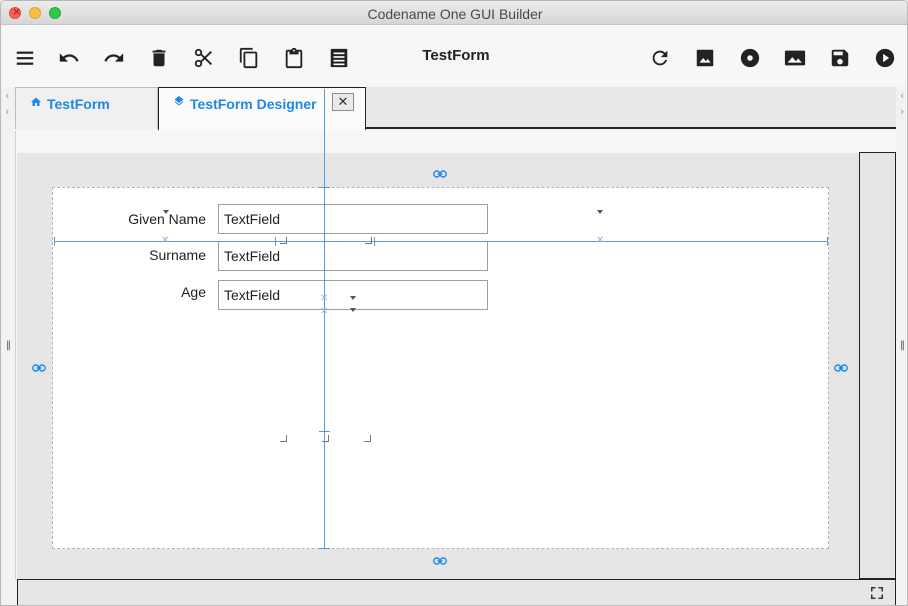 The width and height of the screenshot is (908, 606). I want to click on undo-icon, so click(69, 57).